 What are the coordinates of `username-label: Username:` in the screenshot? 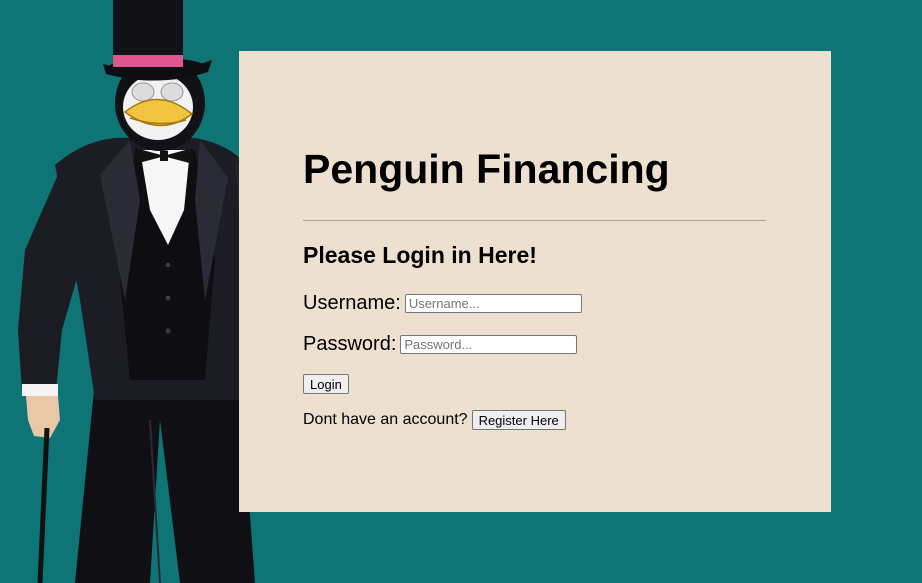 It's located at (352, 303).